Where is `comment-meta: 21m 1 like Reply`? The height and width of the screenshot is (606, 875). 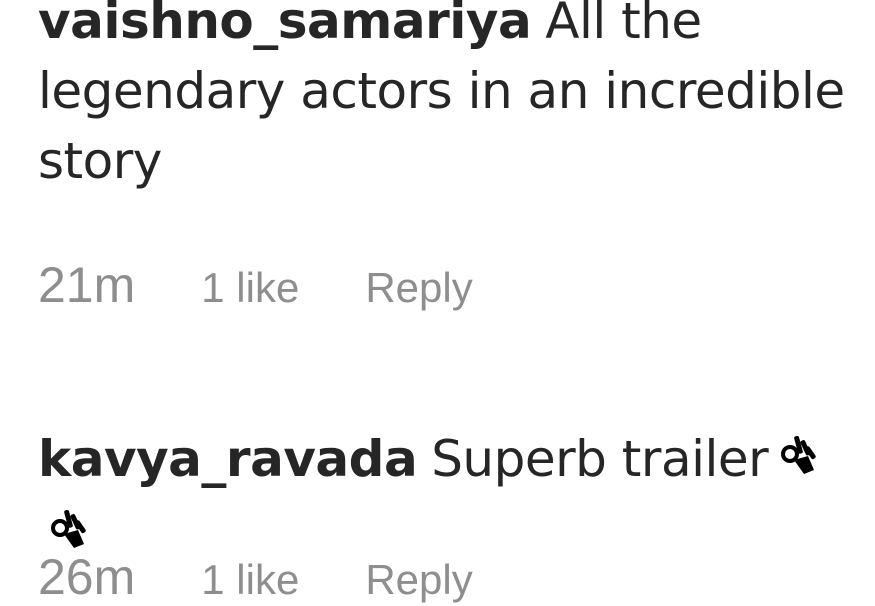
comment-meta: 21m 1 like Reply is located at coordinates (255, 285).